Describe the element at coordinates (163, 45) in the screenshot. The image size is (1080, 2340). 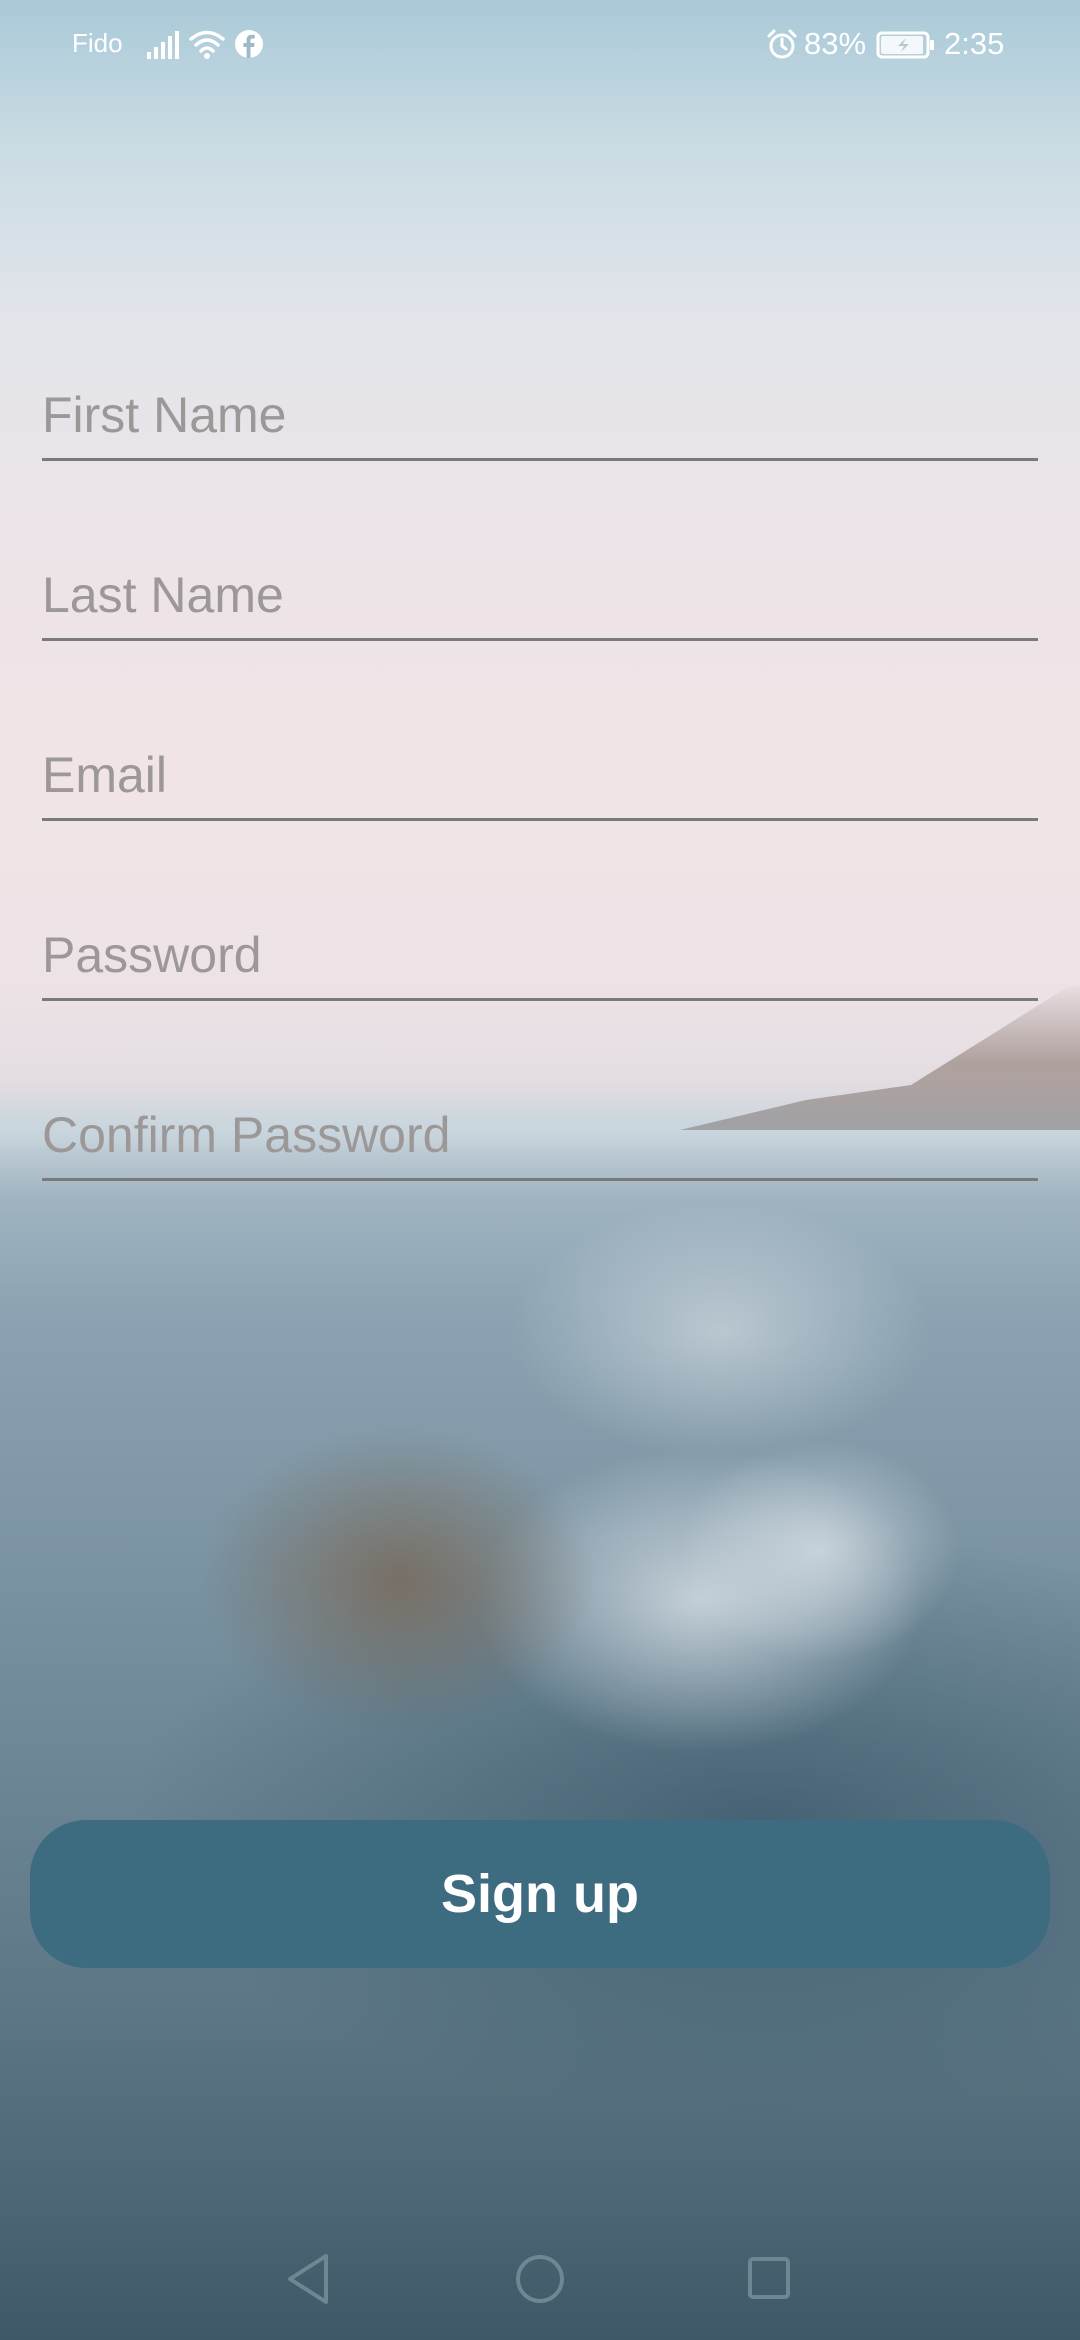
I see `signal-icon` at that location.